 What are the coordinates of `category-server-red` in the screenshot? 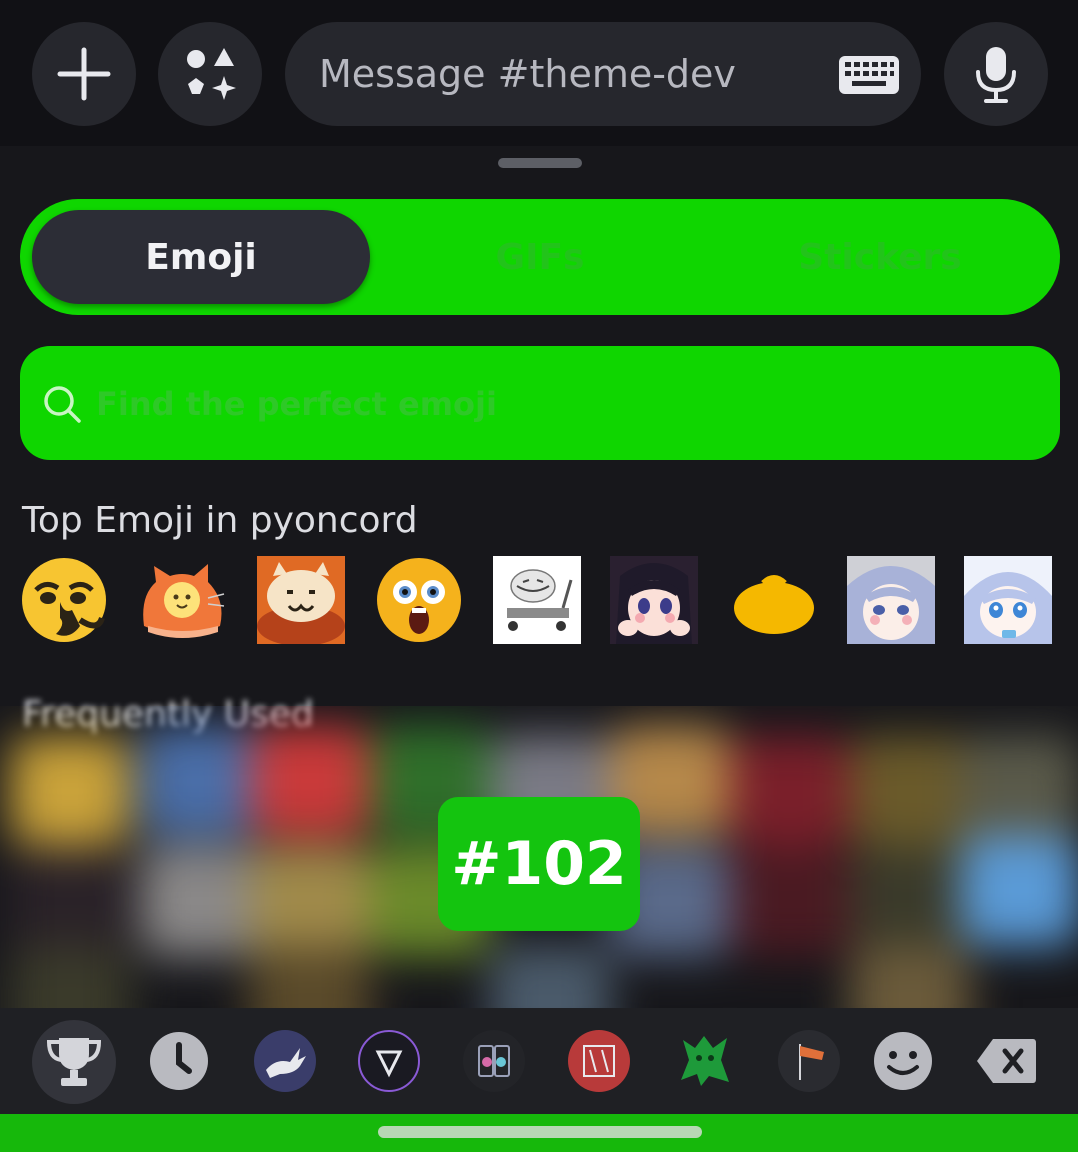 It's located at (599, 1061).